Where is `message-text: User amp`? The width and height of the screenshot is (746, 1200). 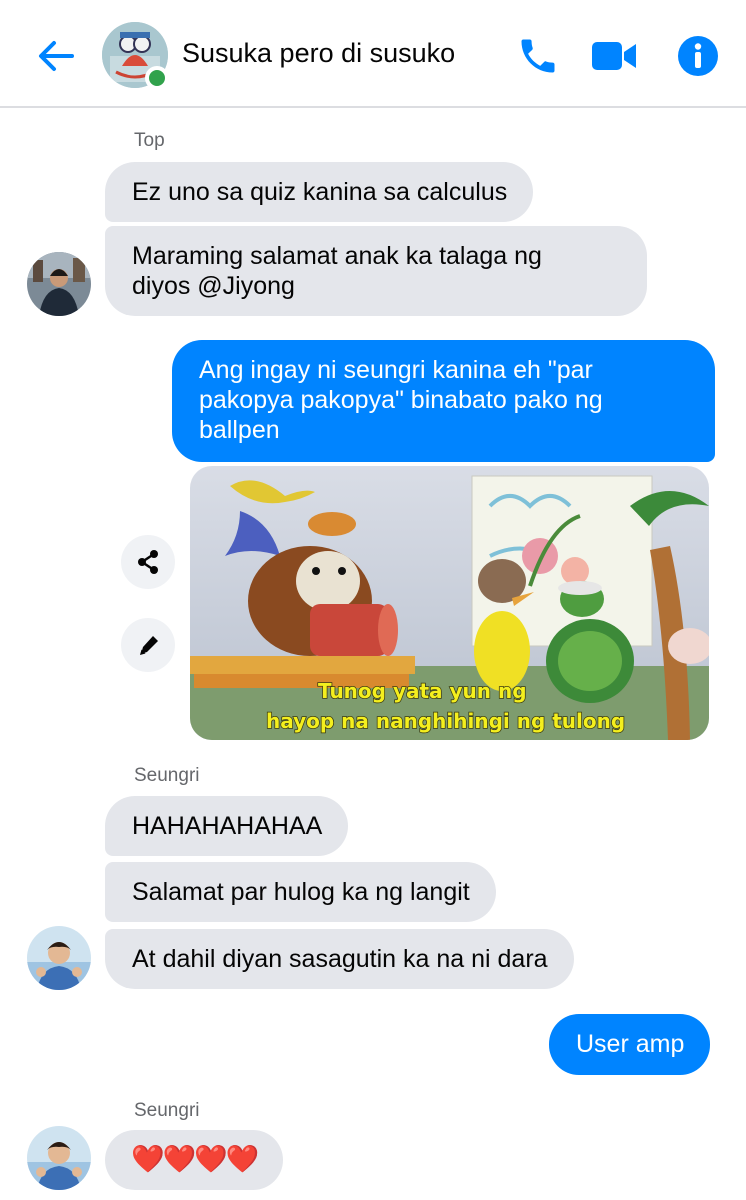 message-text: User amp is located at coordinates (630, 1044).